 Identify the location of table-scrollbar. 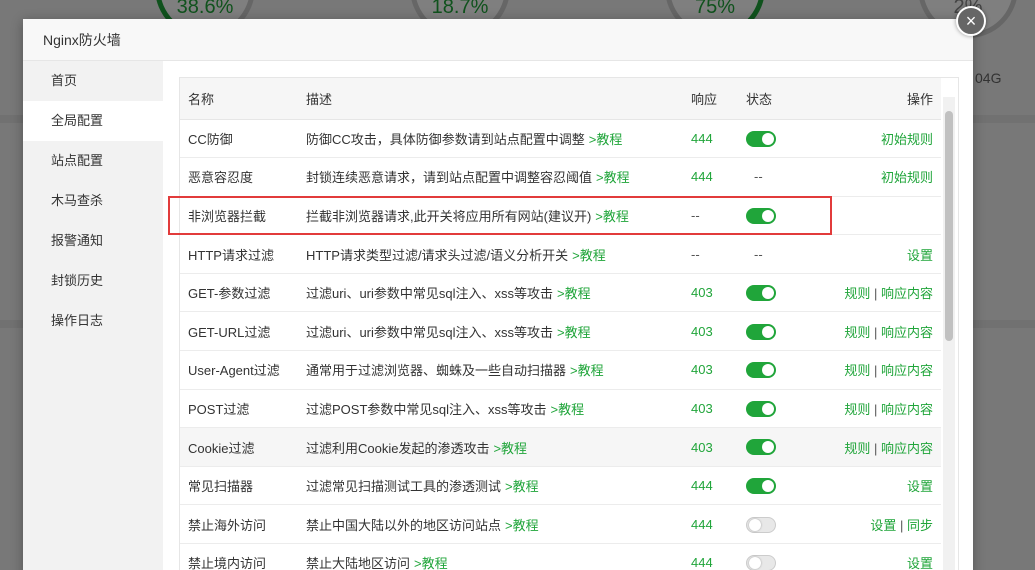
(949, 333).